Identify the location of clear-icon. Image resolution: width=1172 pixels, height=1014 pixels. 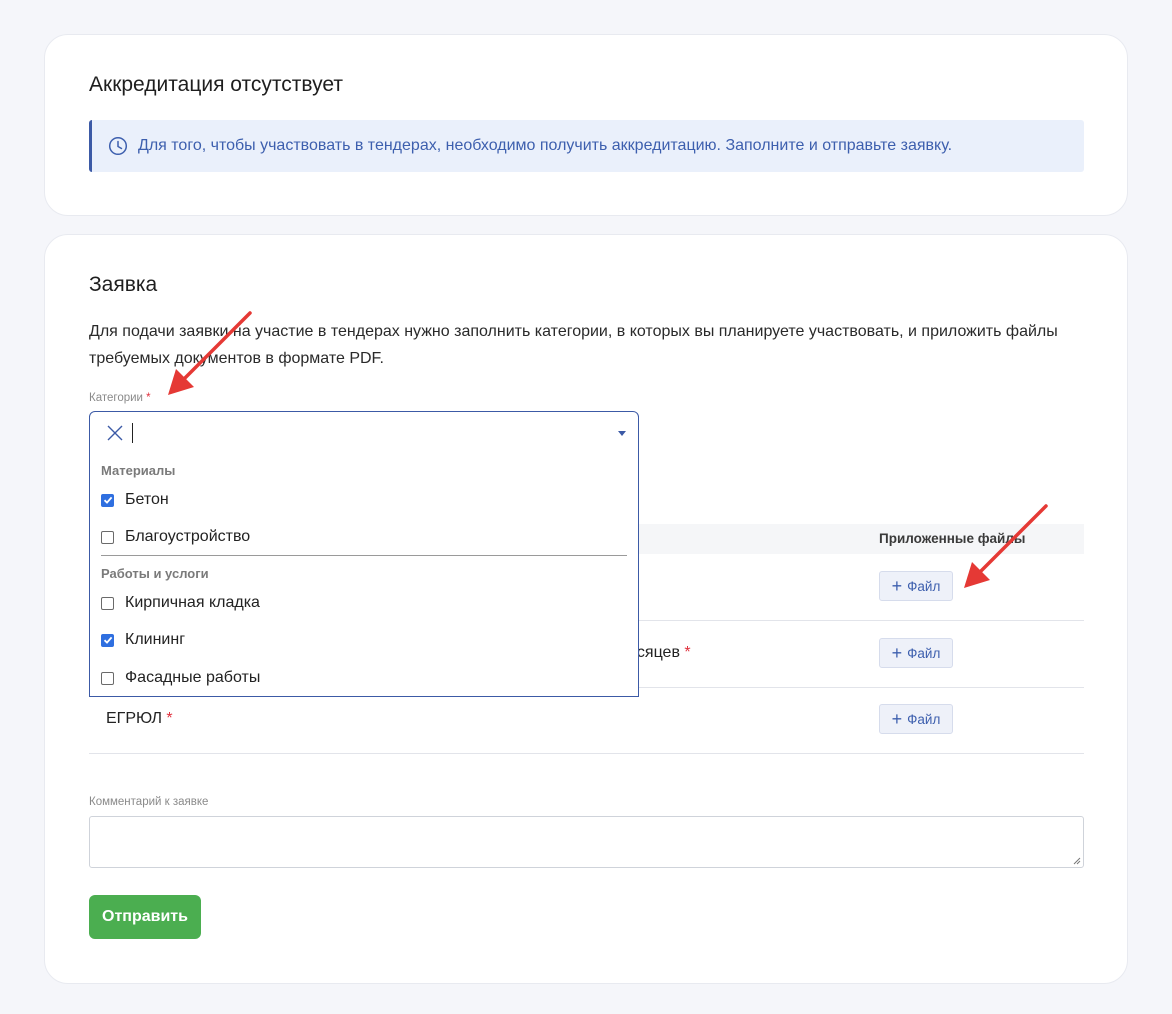
(115, 433).